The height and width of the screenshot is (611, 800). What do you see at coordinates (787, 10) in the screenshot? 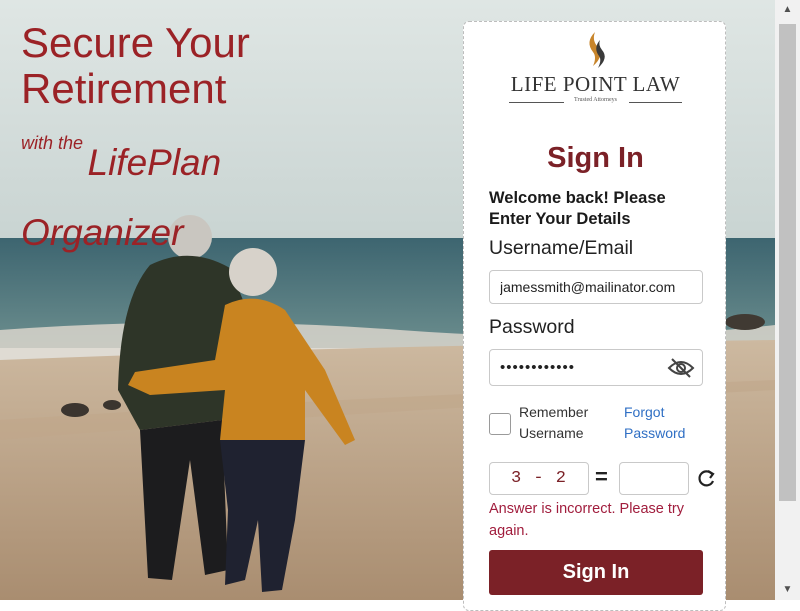
I see `scroll-up-arrow-icon: ▲` at bounding box center [787, 10].